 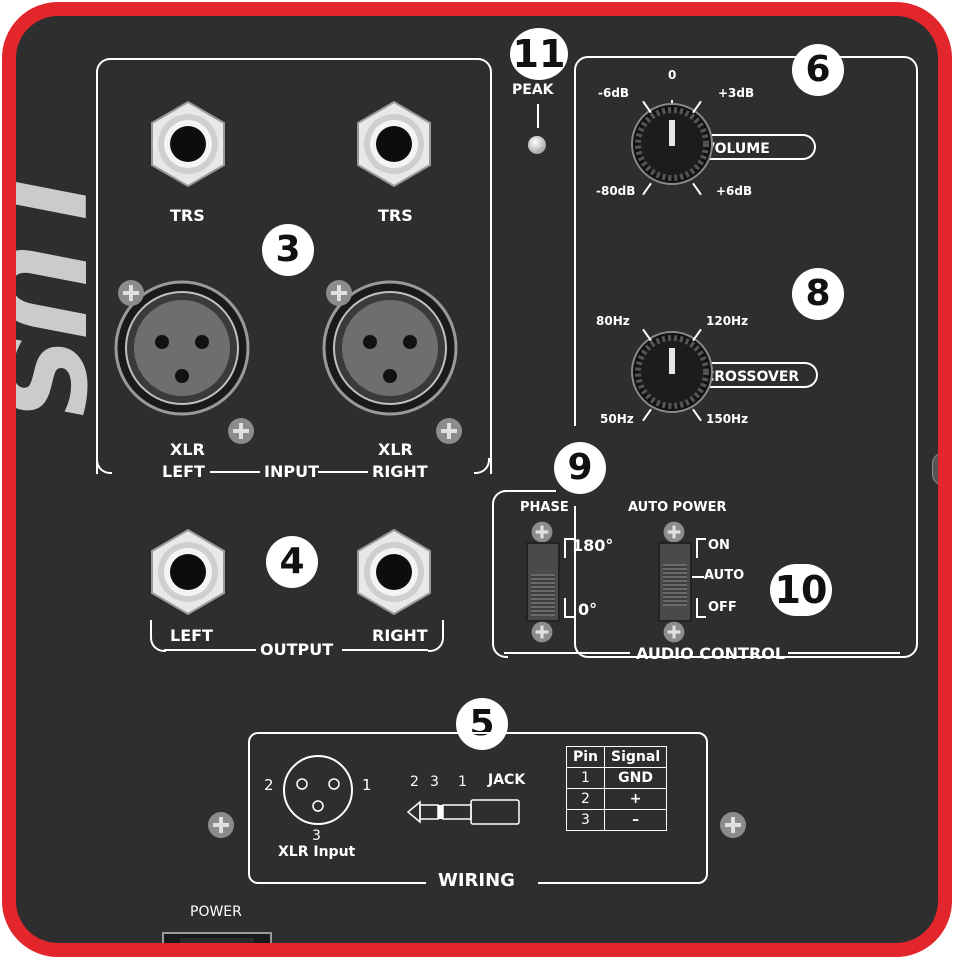 I want to click on callout-phase: 9, so click(x=580, y=468).